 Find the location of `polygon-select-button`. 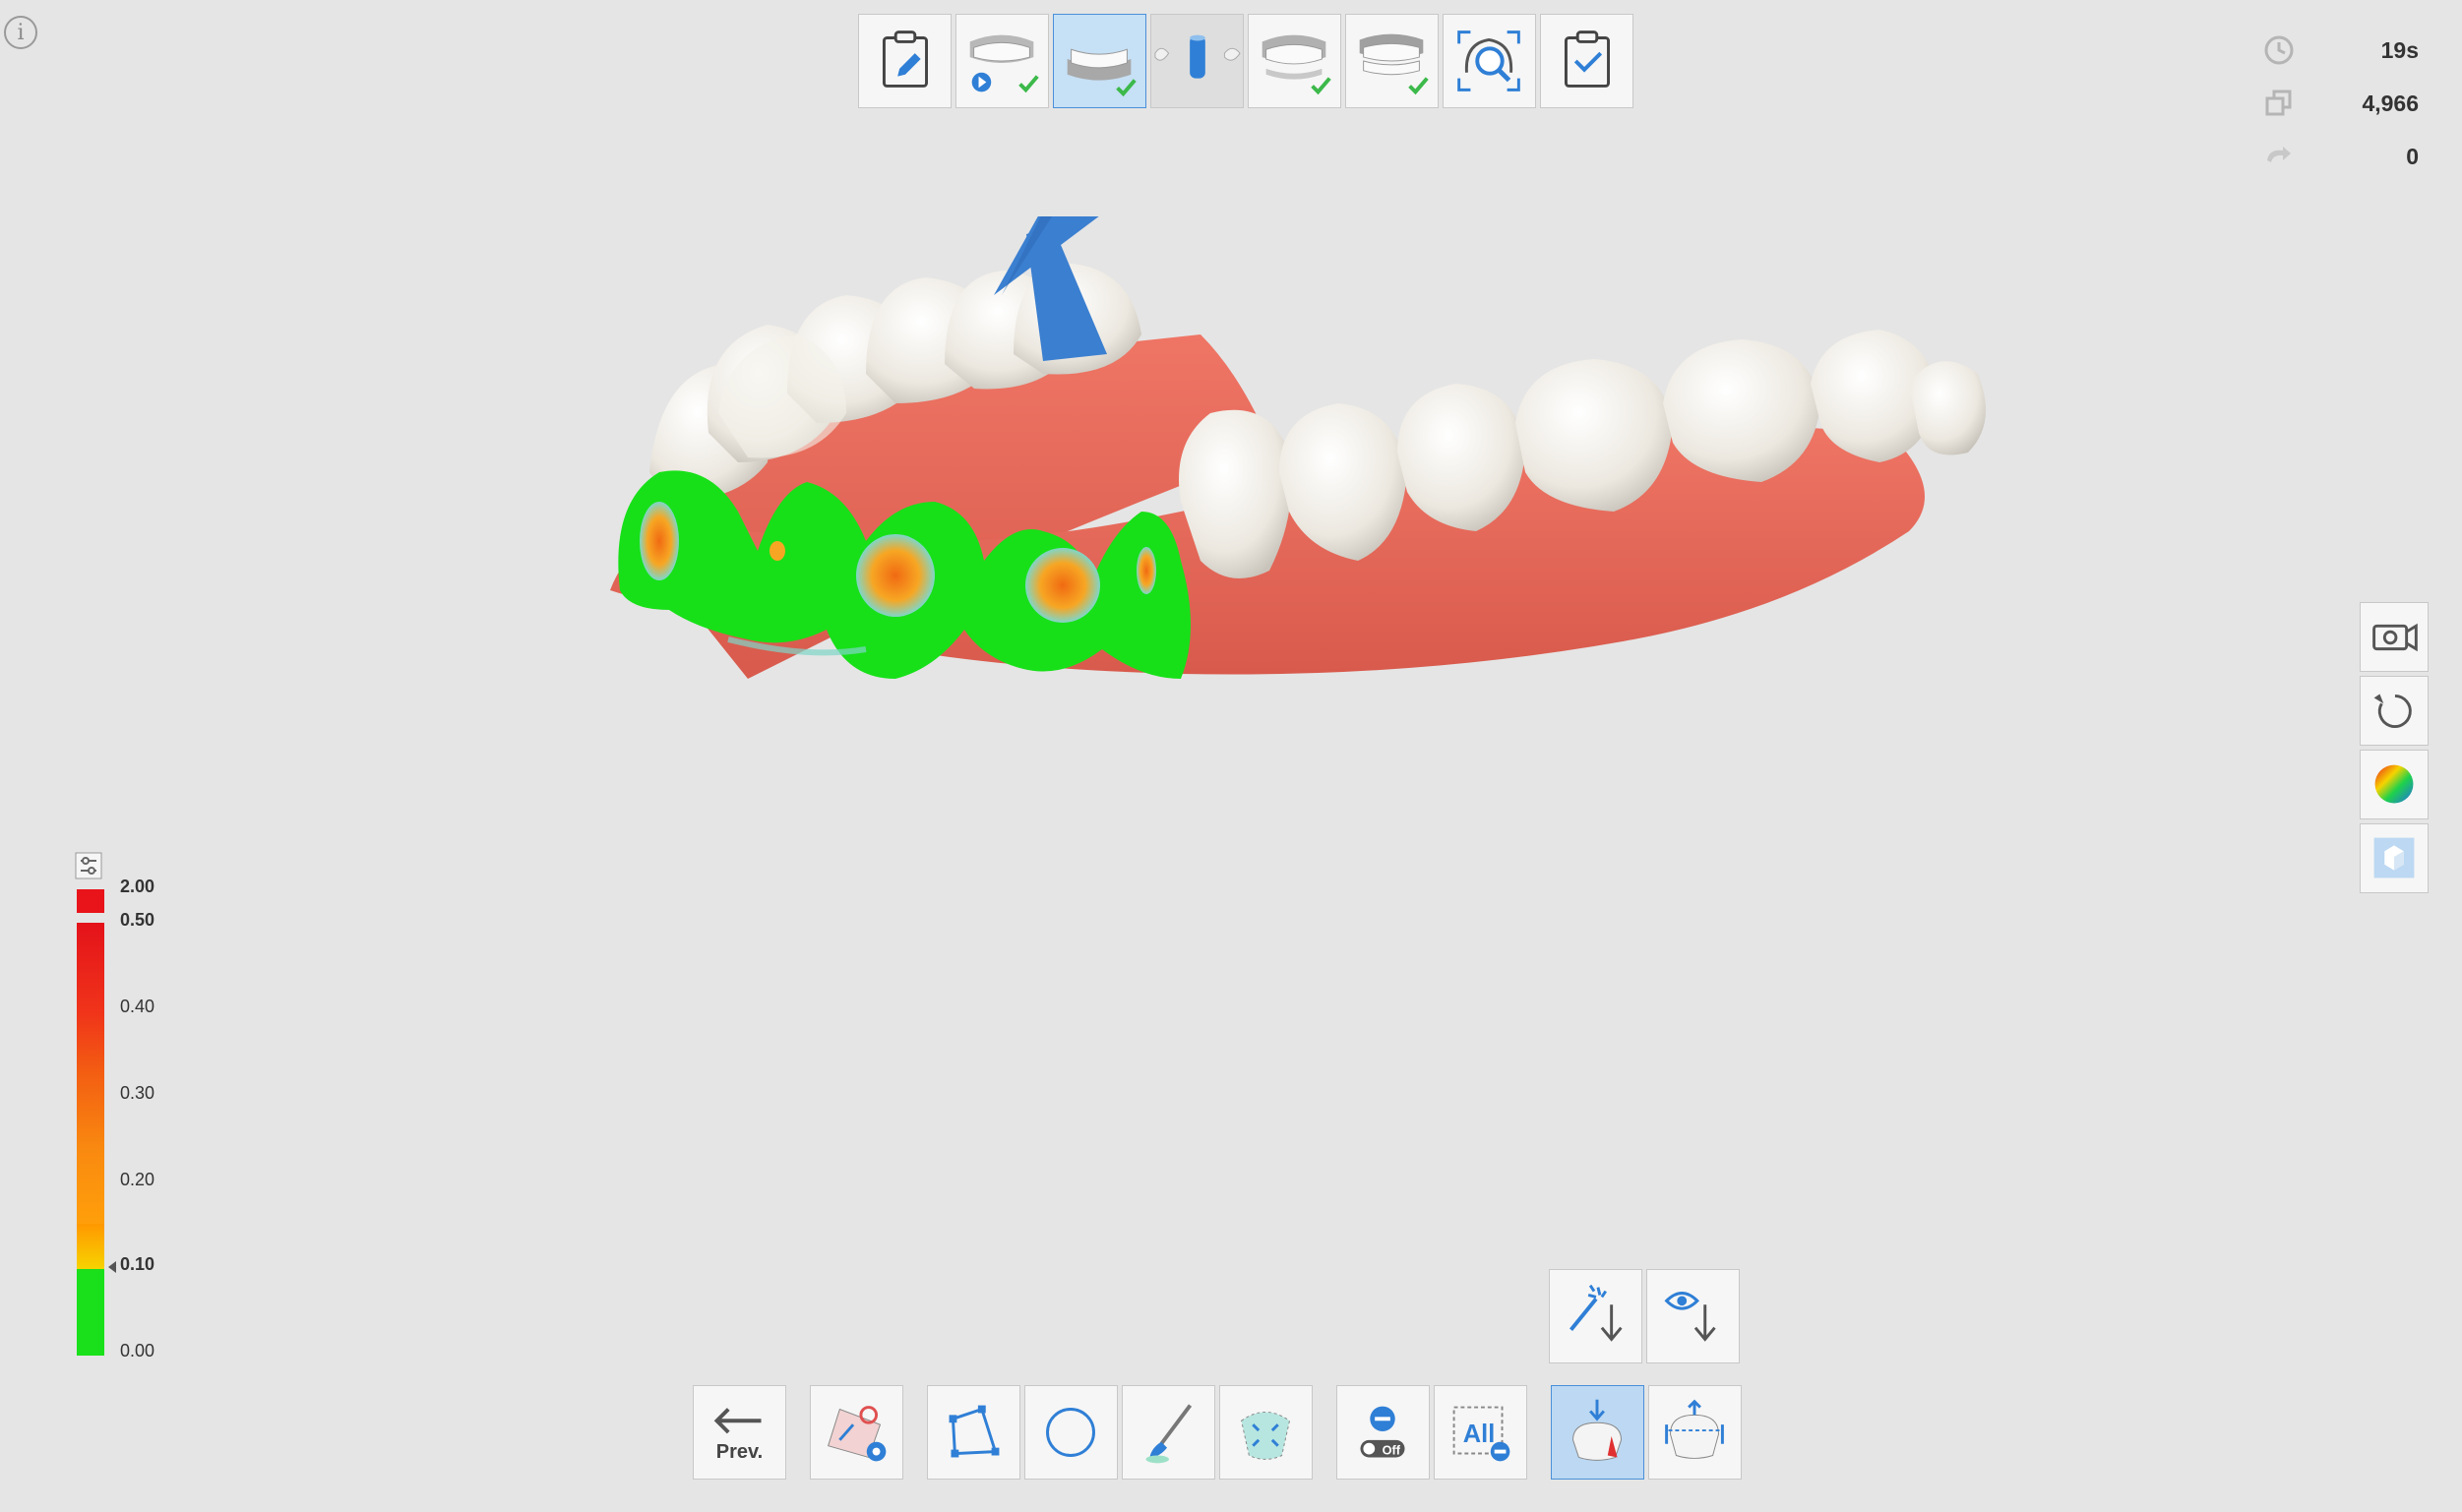

polygon-select-button is located at coordinates (973, 1432).